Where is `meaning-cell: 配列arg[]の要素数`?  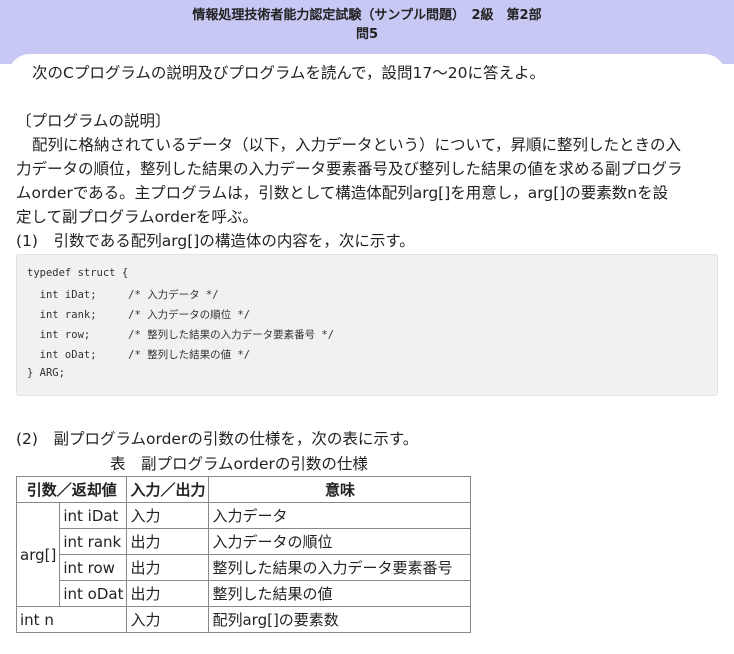 meaning-cell: 配列arg[]の要素数 is located at coordinates (340, 619).